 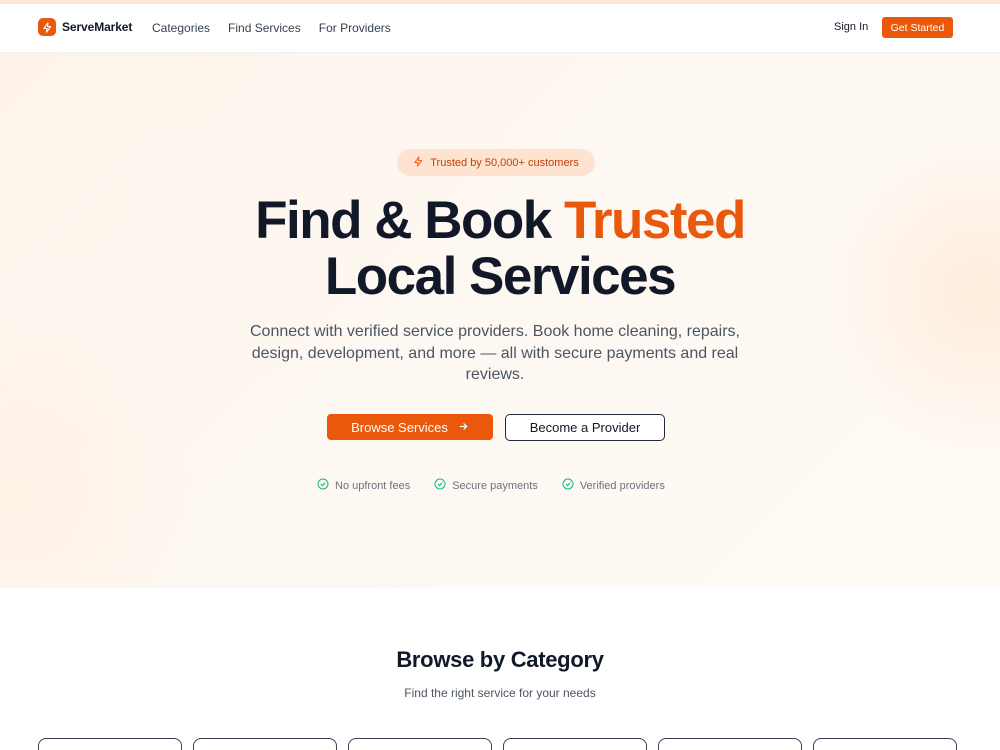 I want to click on trust-badge: Trusted by 50,000+ customers, so click(x=496, y=162).